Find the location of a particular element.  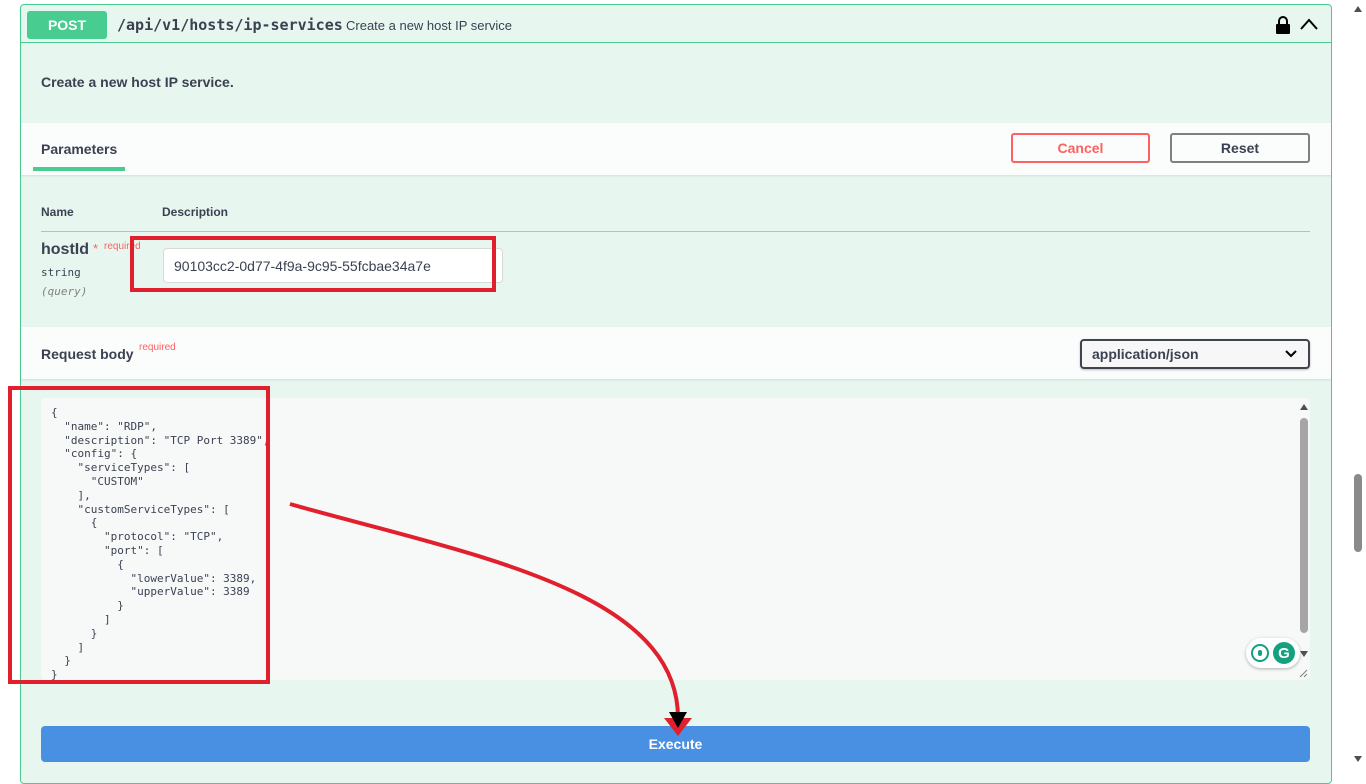

scroll-down-arrow-icon is located at coordinates (1304, 654).